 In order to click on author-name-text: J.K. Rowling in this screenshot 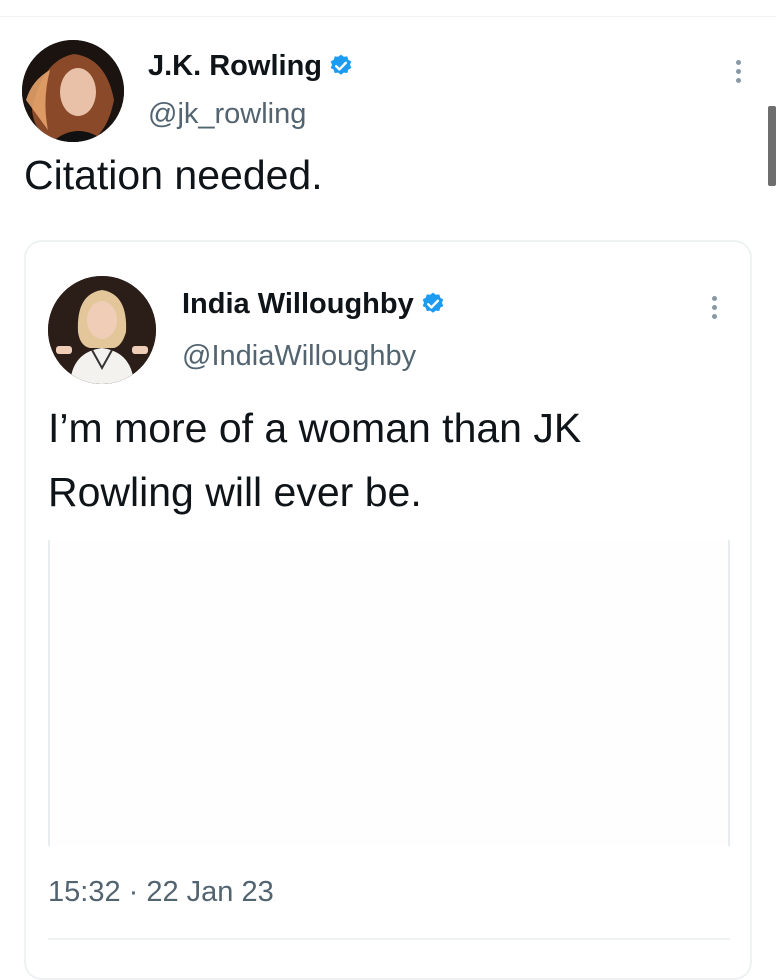, I will do `click(235, 66)`.